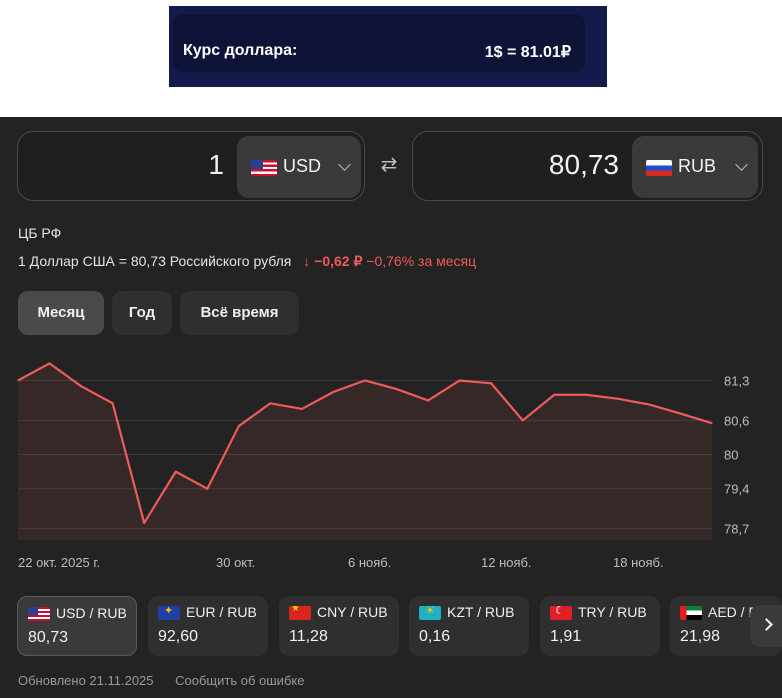  Describe the element at coordinates (221, 612) in the screenshot. I see `pair-name: EUR / RUB` at that location.